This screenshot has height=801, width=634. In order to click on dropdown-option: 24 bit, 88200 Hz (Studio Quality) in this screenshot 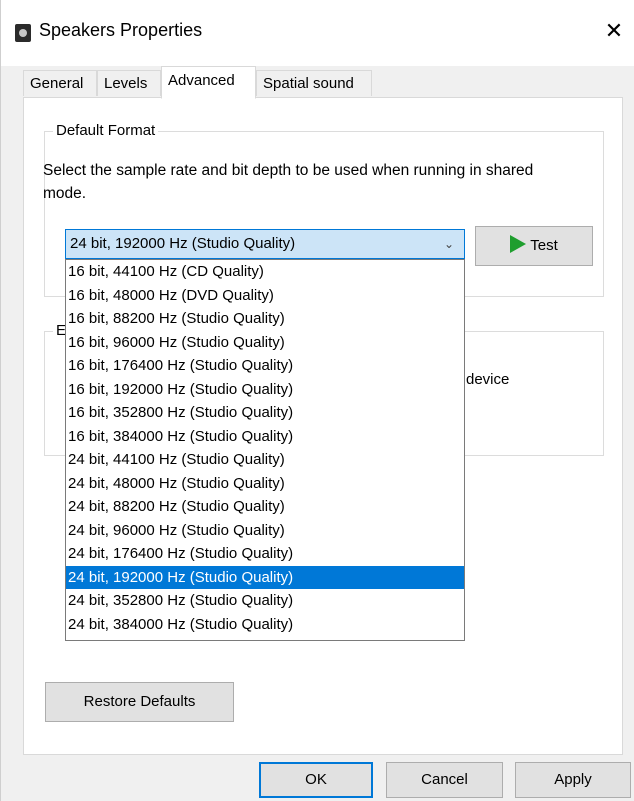, I will do `click(265, 507)`.